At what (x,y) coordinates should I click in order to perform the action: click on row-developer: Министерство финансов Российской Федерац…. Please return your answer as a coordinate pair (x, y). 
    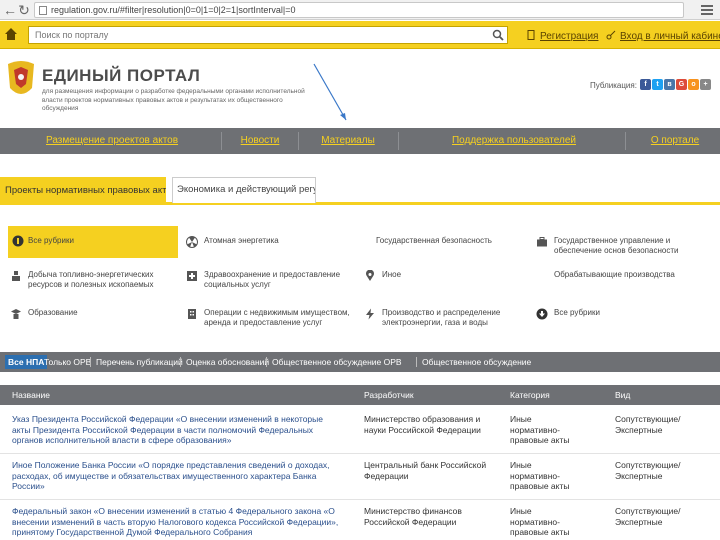
    Looking at the image, I should click on (413, 516).